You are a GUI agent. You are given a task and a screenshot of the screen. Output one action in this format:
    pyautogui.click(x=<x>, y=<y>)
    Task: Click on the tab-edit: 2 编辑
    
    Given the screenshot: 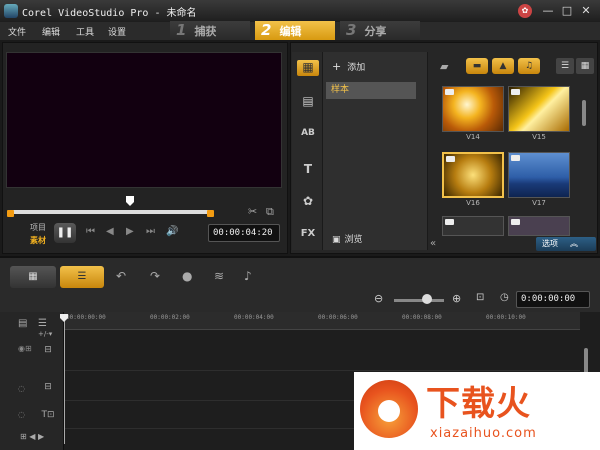 What is the action you would take?
    pyautogui.click(x=295, y=30)
    